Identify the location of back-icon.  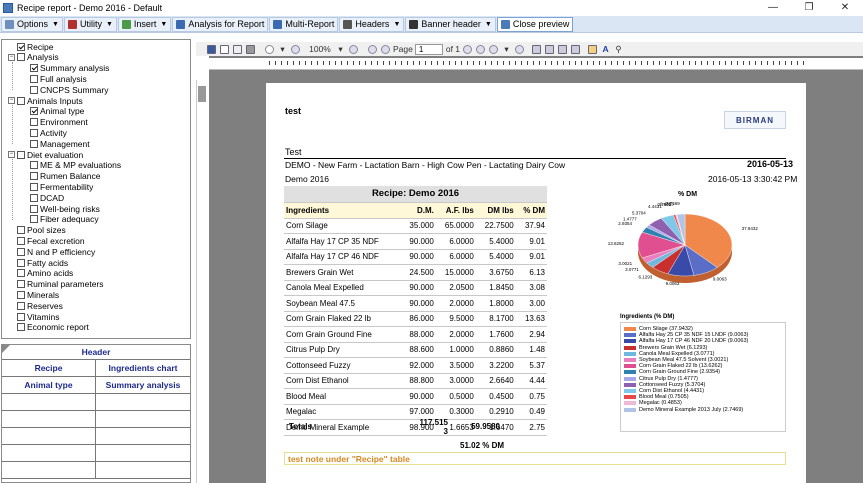
(493, 49).